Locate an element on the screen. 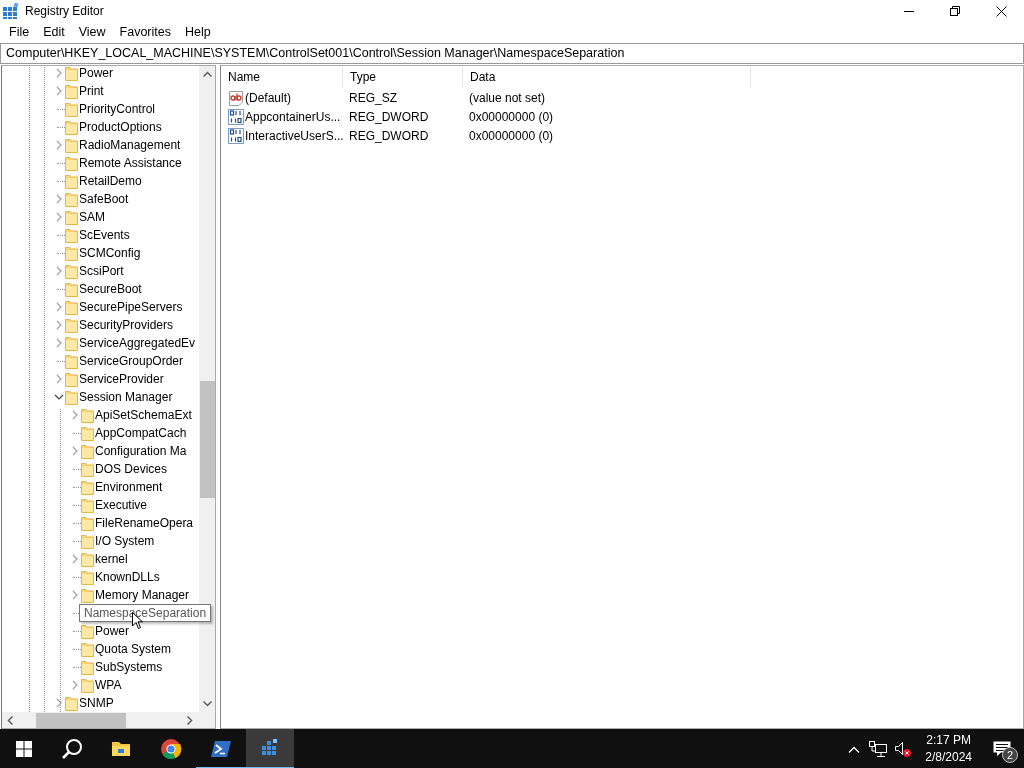  close-icon is located at coordinates (1001, 11).